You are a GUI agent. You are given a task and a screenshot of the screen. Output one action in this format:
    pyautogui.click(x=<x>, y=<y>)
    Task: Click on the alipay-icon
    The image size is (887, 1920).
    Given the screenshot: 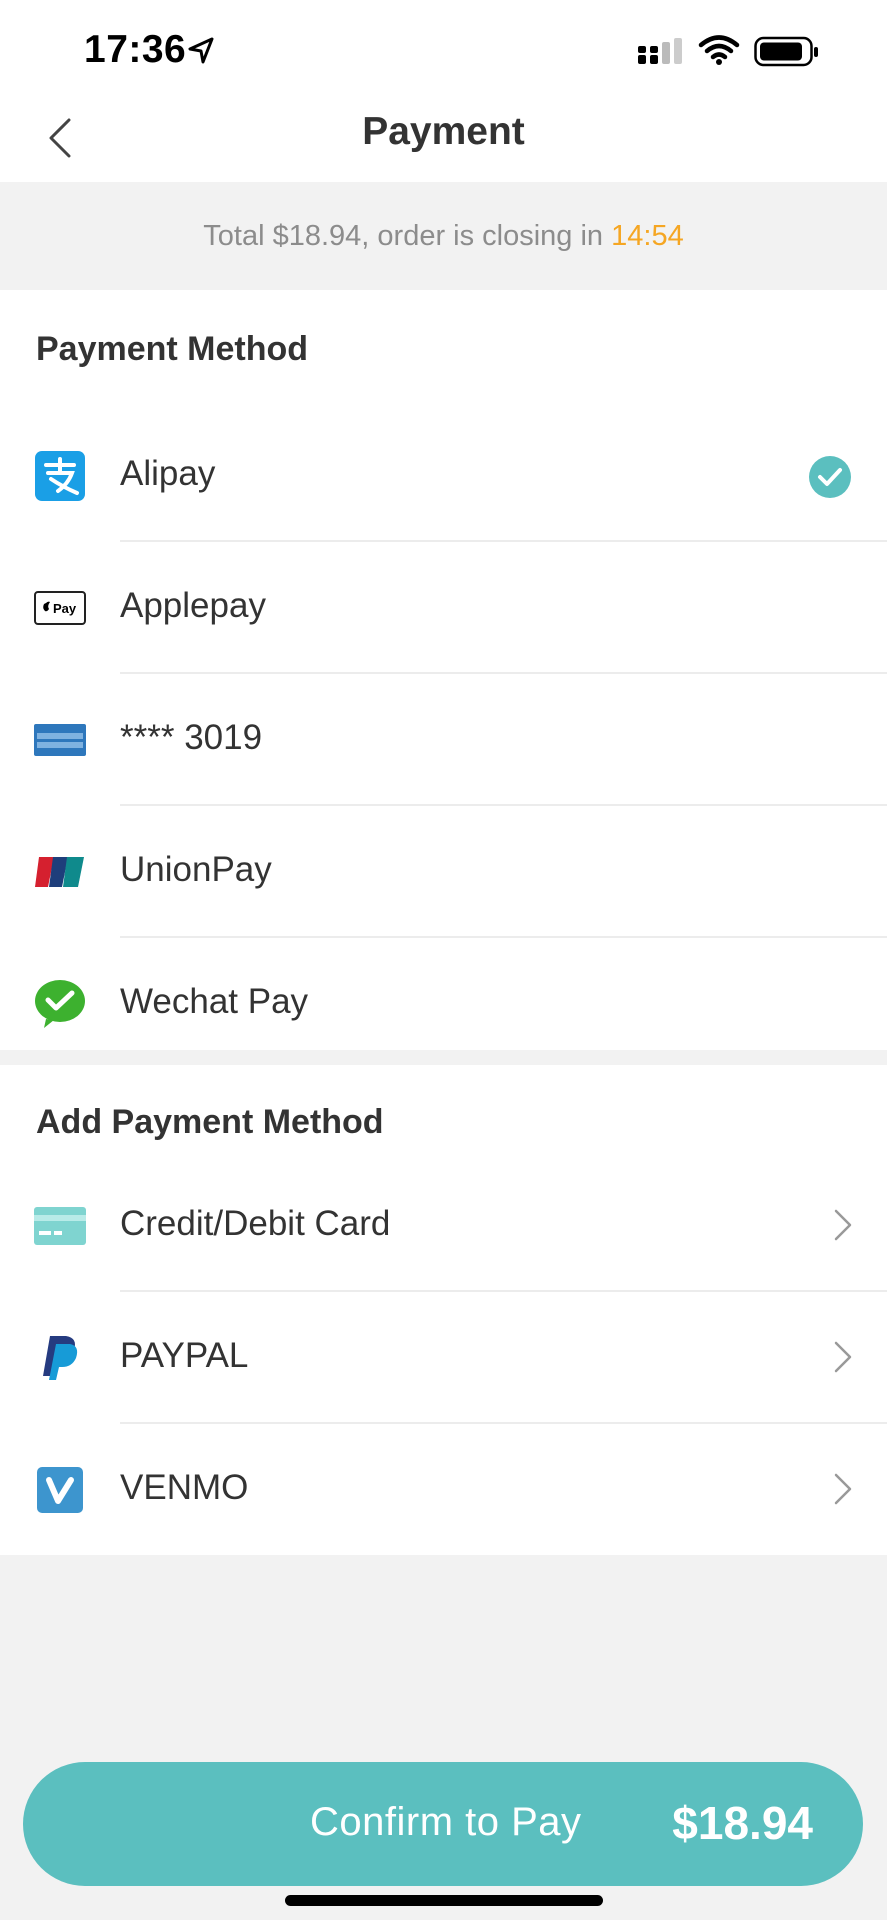 What is the action you would take?
    pyautogui.click(x=60, y=476)
    